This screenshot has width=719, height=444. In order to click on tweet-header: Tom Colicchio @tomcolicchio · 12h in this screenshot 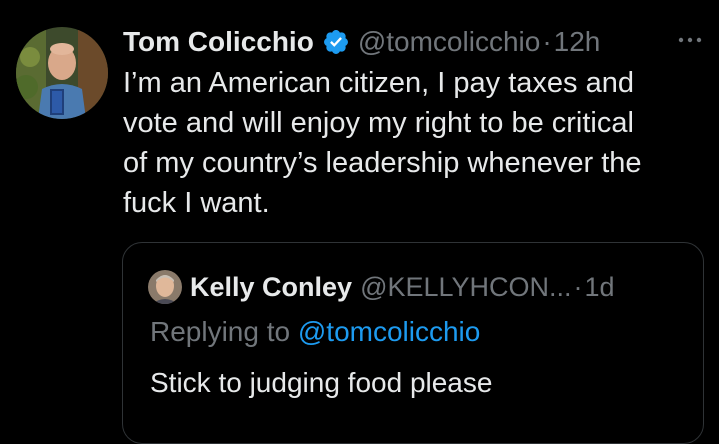, I will do `click(361, 42)`.